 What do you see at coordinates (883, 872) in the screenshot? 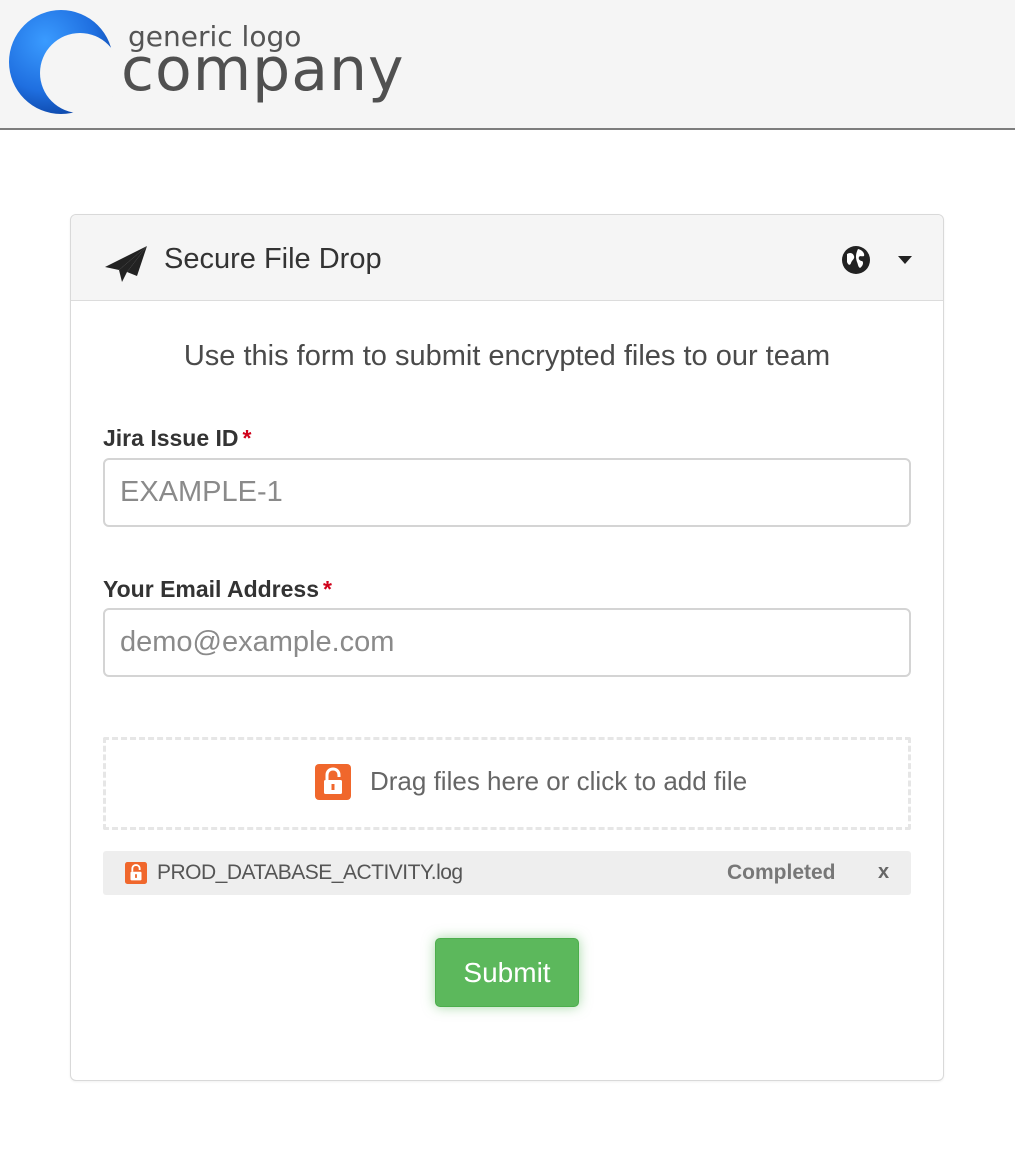
I see `remove-file-button: x` at bounding box center [883, 872].